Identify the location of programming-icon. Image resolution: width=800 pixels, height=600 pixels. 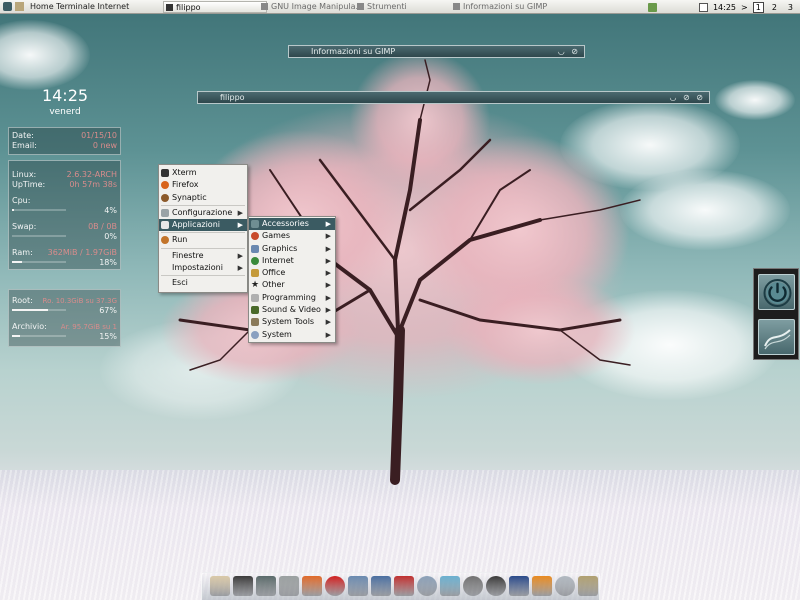
(255, 297).